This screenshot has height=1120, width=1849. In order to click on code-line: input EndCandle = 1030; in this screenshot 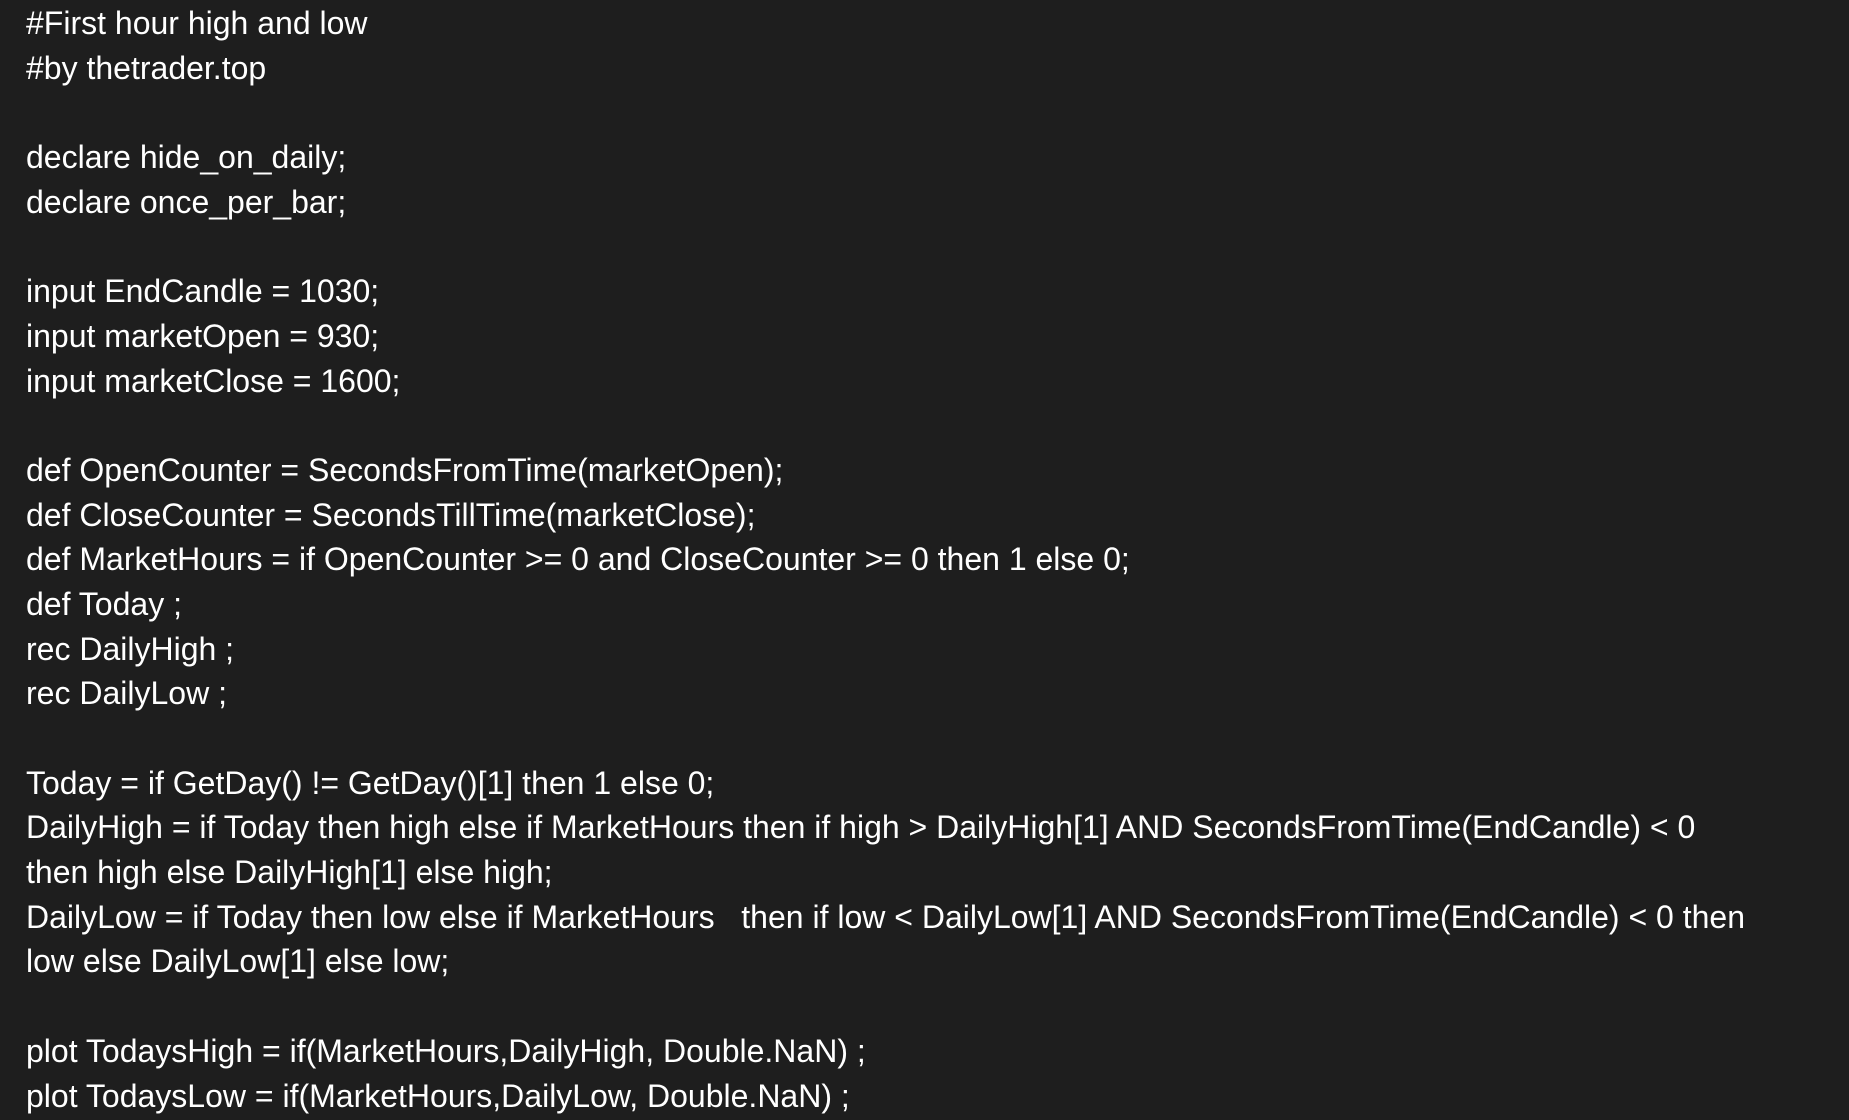, I will do `click(203, 291)`.